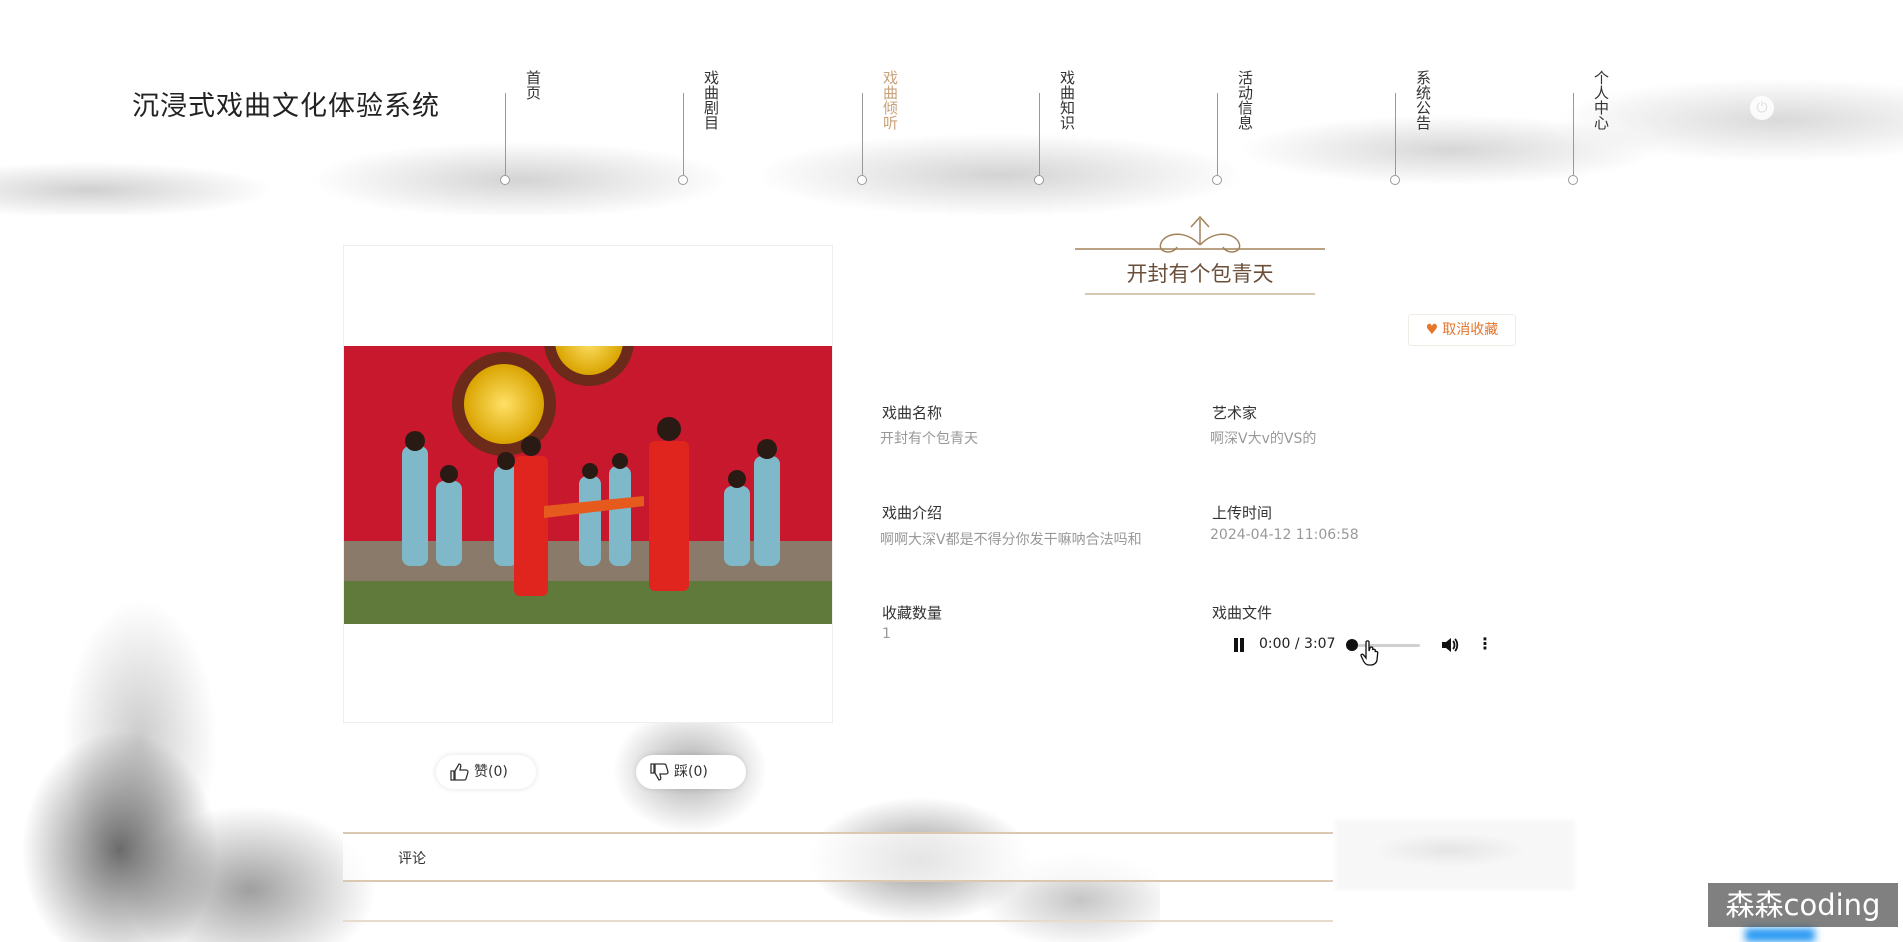 This screenshot has height=942, width=1903. Describe the element at coordinates (1780, 935) in the screenshot. I see `blue-corner-element` at that location.